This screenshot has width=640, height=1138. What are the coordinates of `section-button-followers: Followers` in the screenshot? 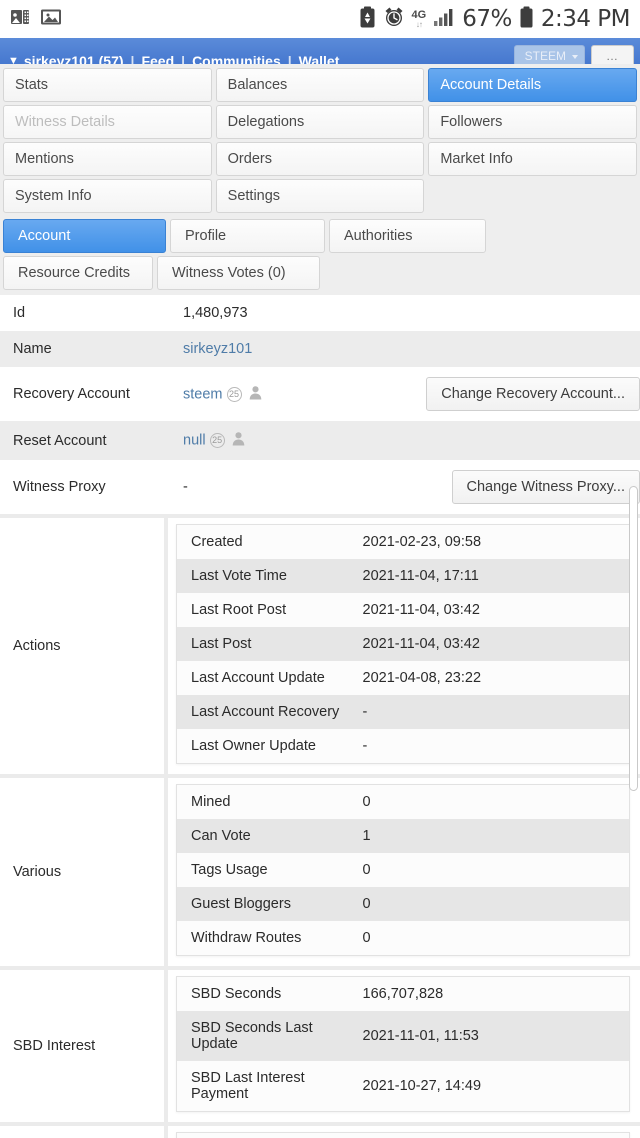 It's located at (532, 122).